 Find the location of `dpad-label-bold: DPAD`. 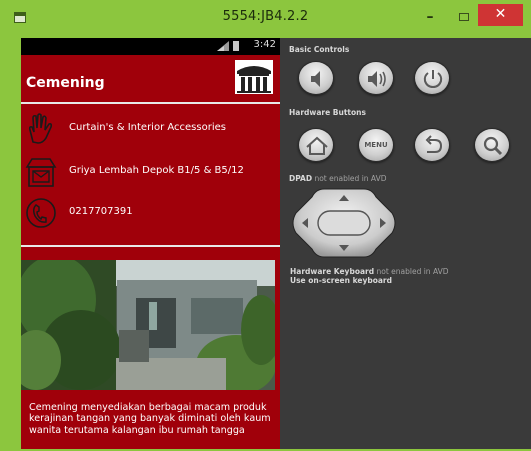

dpad-label-bold: DPAD is located at coordinates (301, 178).